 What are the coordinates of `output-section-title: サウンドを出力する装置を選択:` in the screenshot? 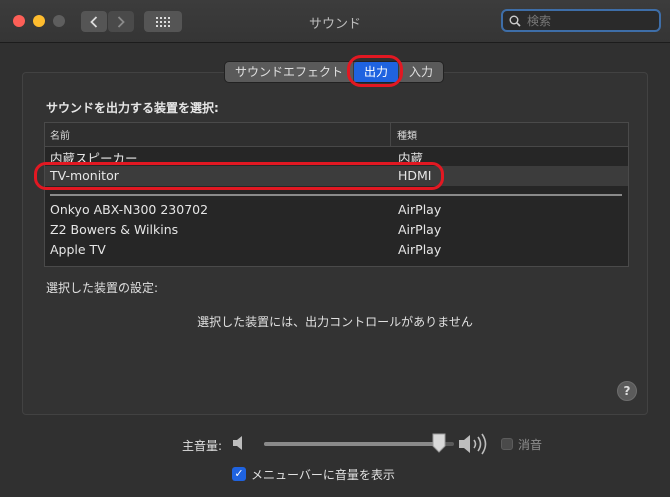 It's located at (132, 108).